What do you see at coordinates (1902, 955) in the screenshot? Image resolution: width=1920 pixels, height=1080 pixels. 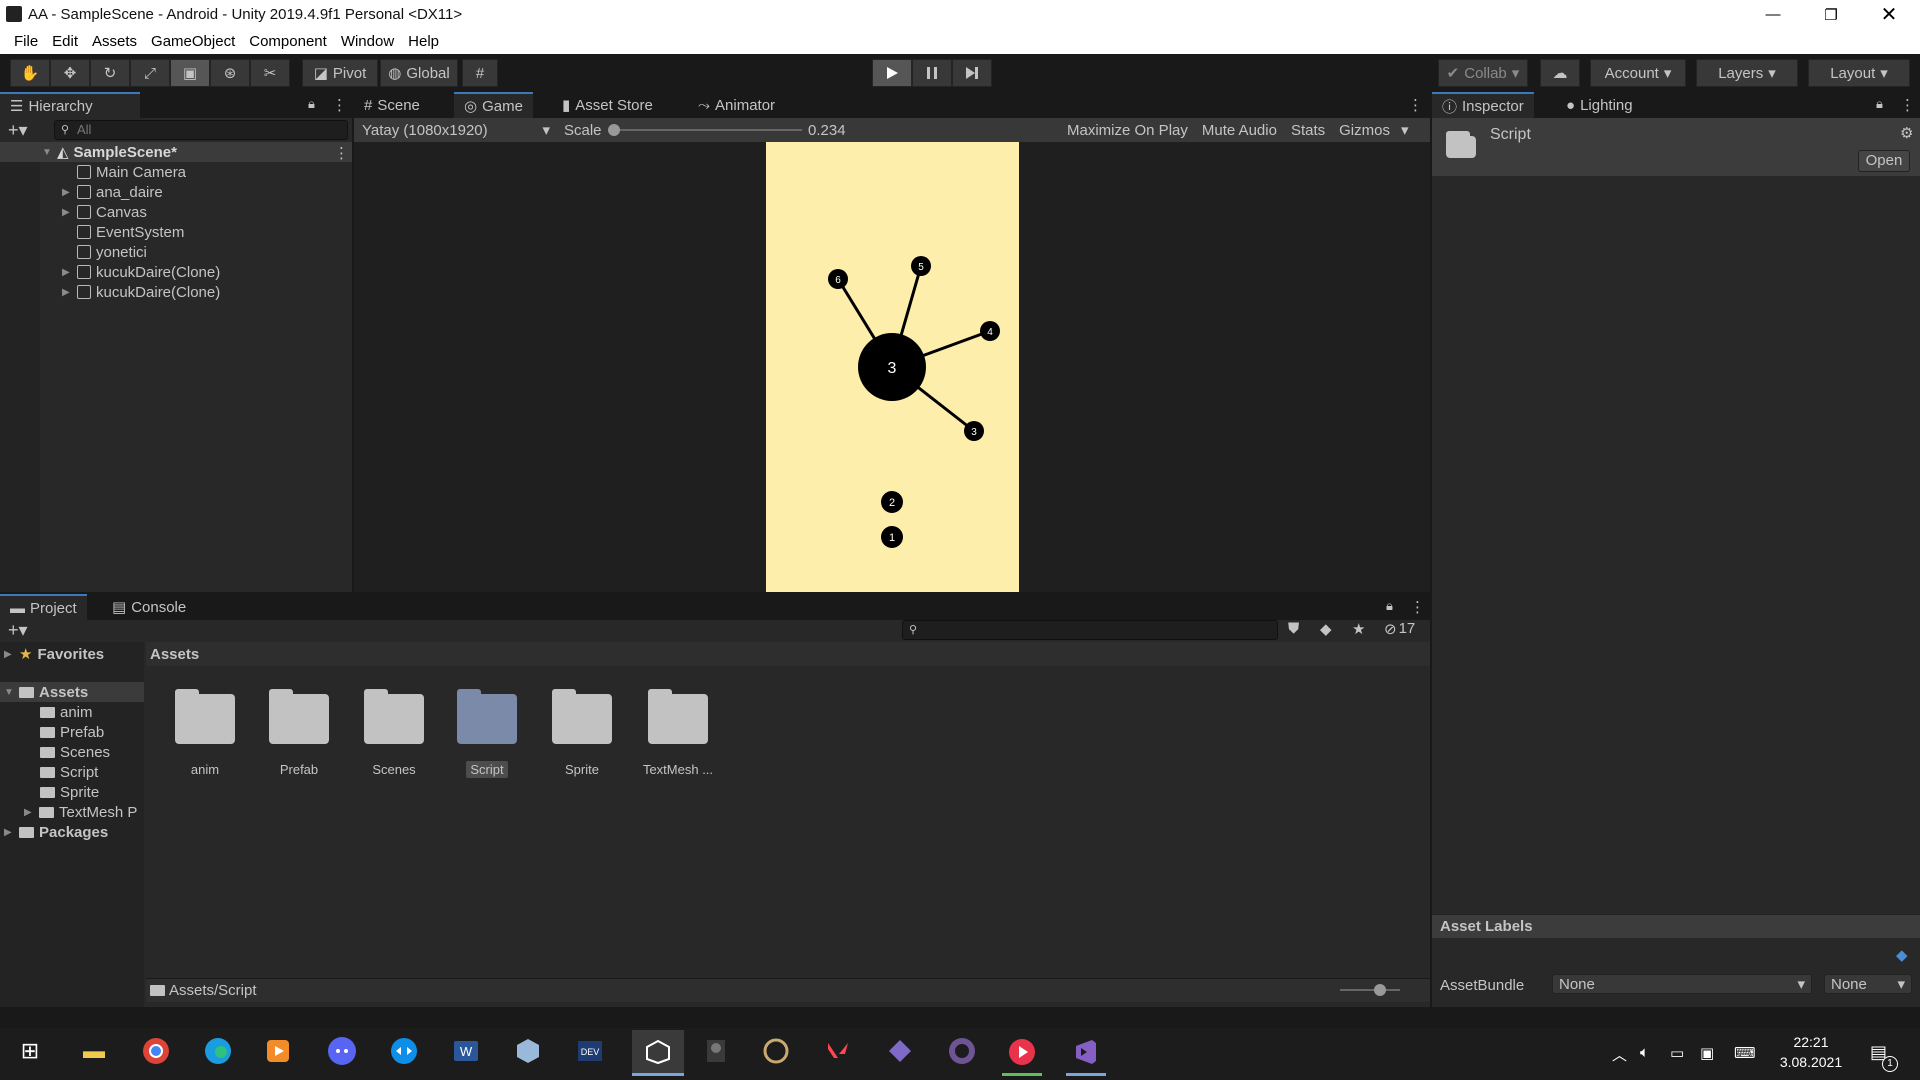 I see `tag-icon: ◆` at bounding box center [1902, 955].